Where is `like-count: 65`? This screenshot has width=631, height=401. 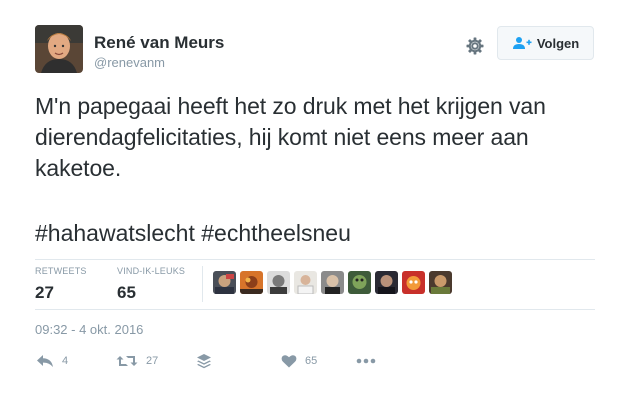
like-count: 65 is located at coordinates (311, 361).